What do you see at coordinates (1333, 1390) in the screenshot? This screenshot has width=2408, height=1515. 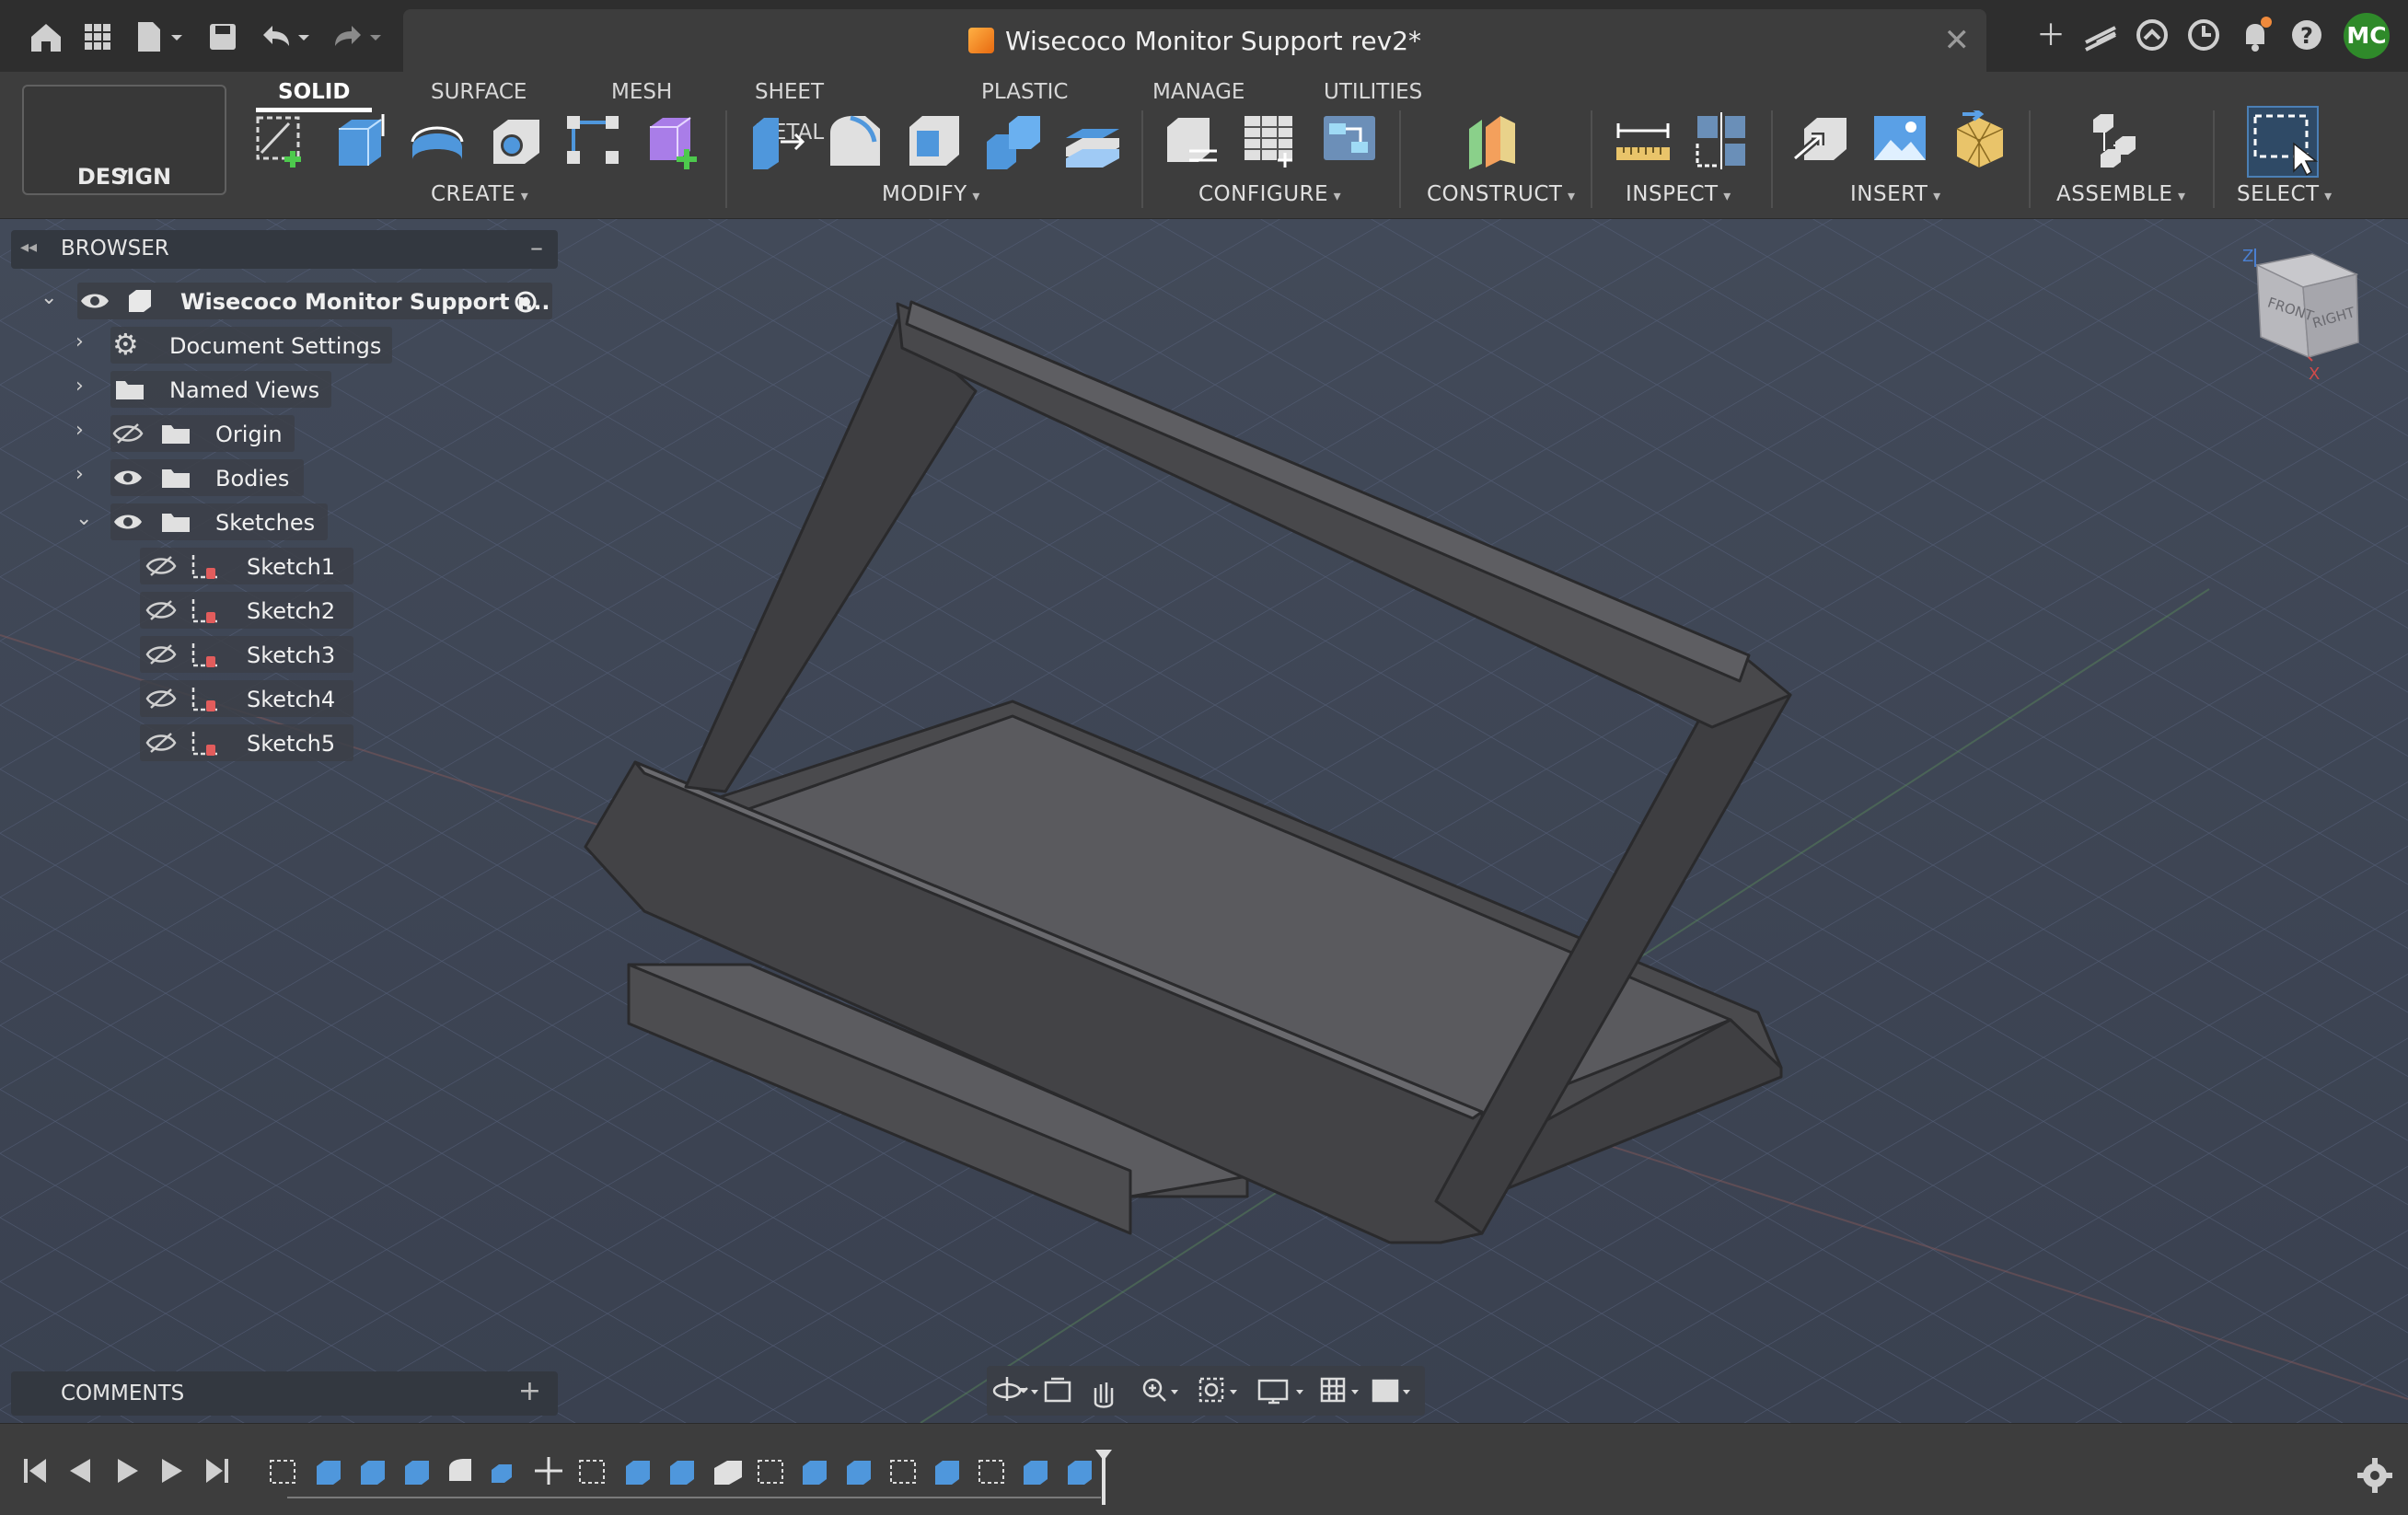 I see `grid-settings-icon` at bounding box center [1333, 1390].